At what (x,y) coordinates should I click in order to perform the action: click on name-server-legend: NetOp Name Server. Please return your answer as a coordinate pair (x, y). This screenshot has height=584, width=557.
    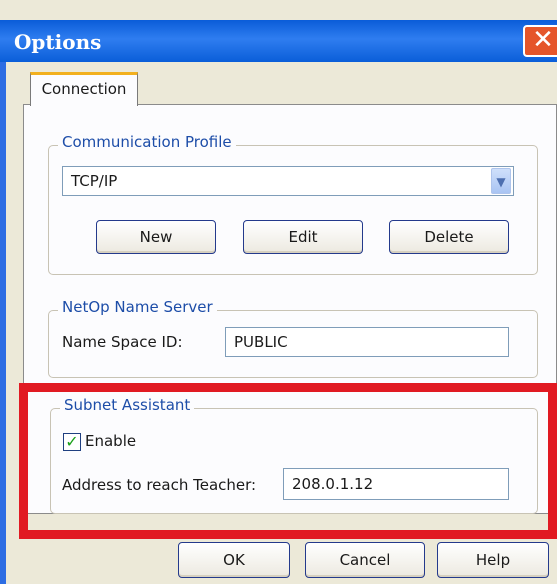
    Looking at the image, I should click on (137, 307).